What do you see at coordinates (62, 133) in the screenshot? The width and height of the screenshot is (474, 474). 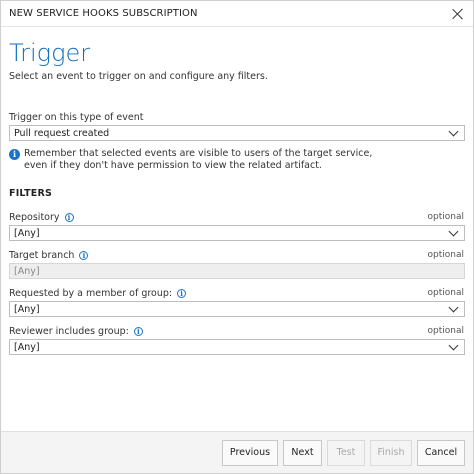 I see `event-type-value: Pull request created` at bounding box center [62, 133].